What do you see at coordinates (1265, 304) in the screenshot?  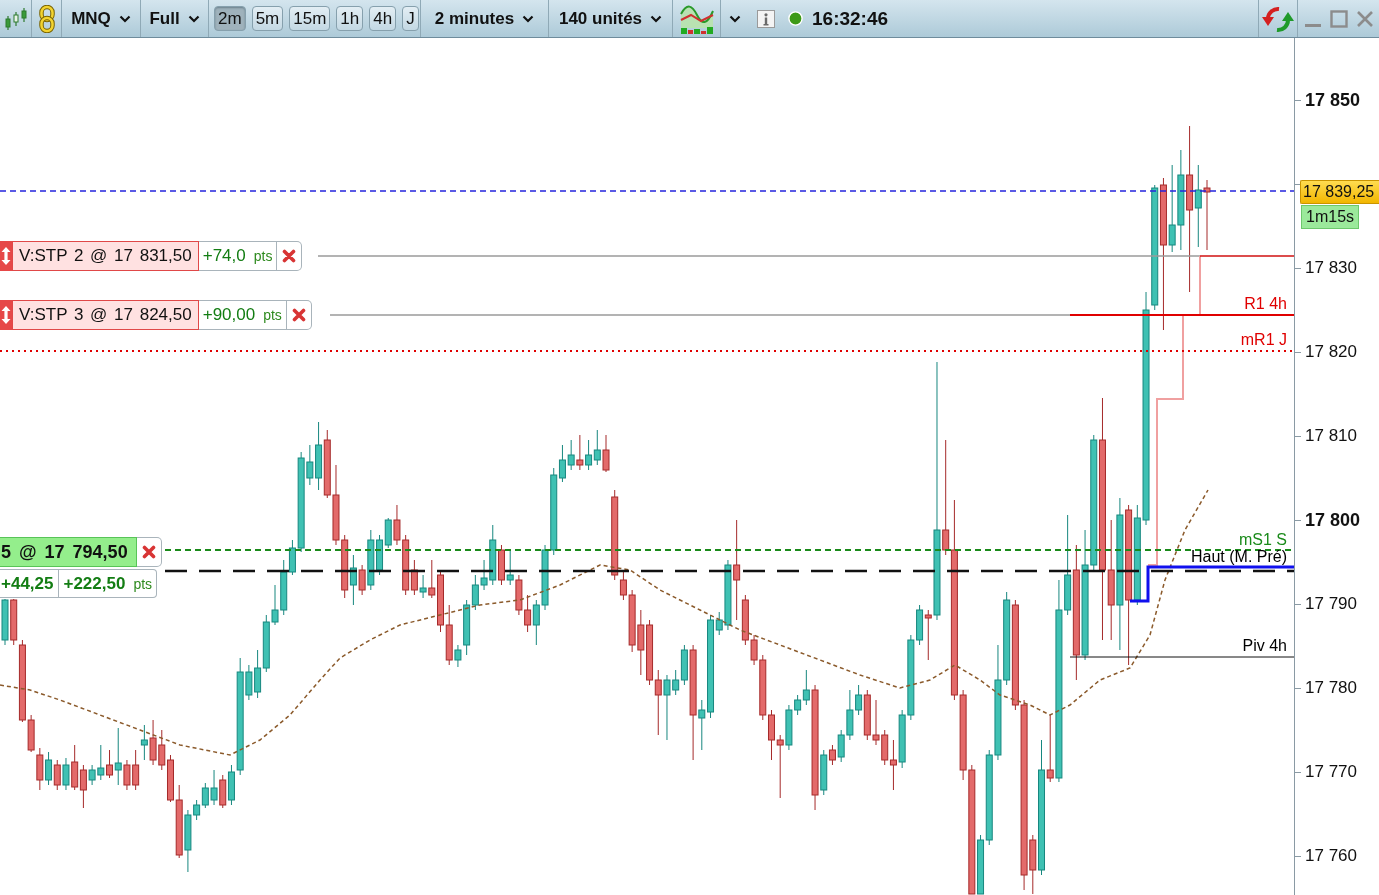 I see `level-label: R1 4h` at bounding box center [1265, 304].